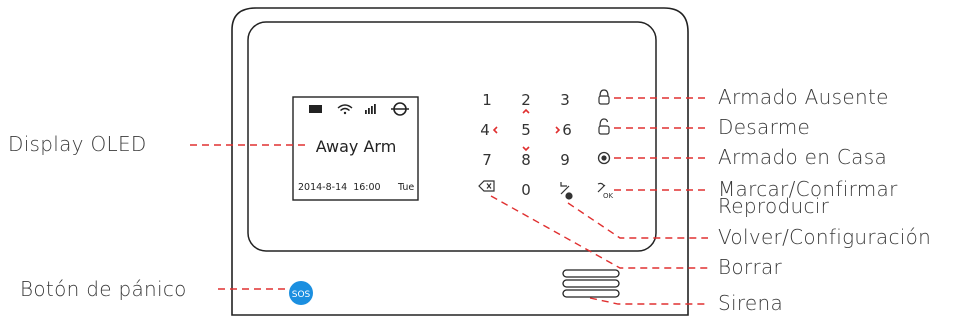 This screenshot has width=972, height=325. I want to click on svg-text: OK, so click(608, 196).